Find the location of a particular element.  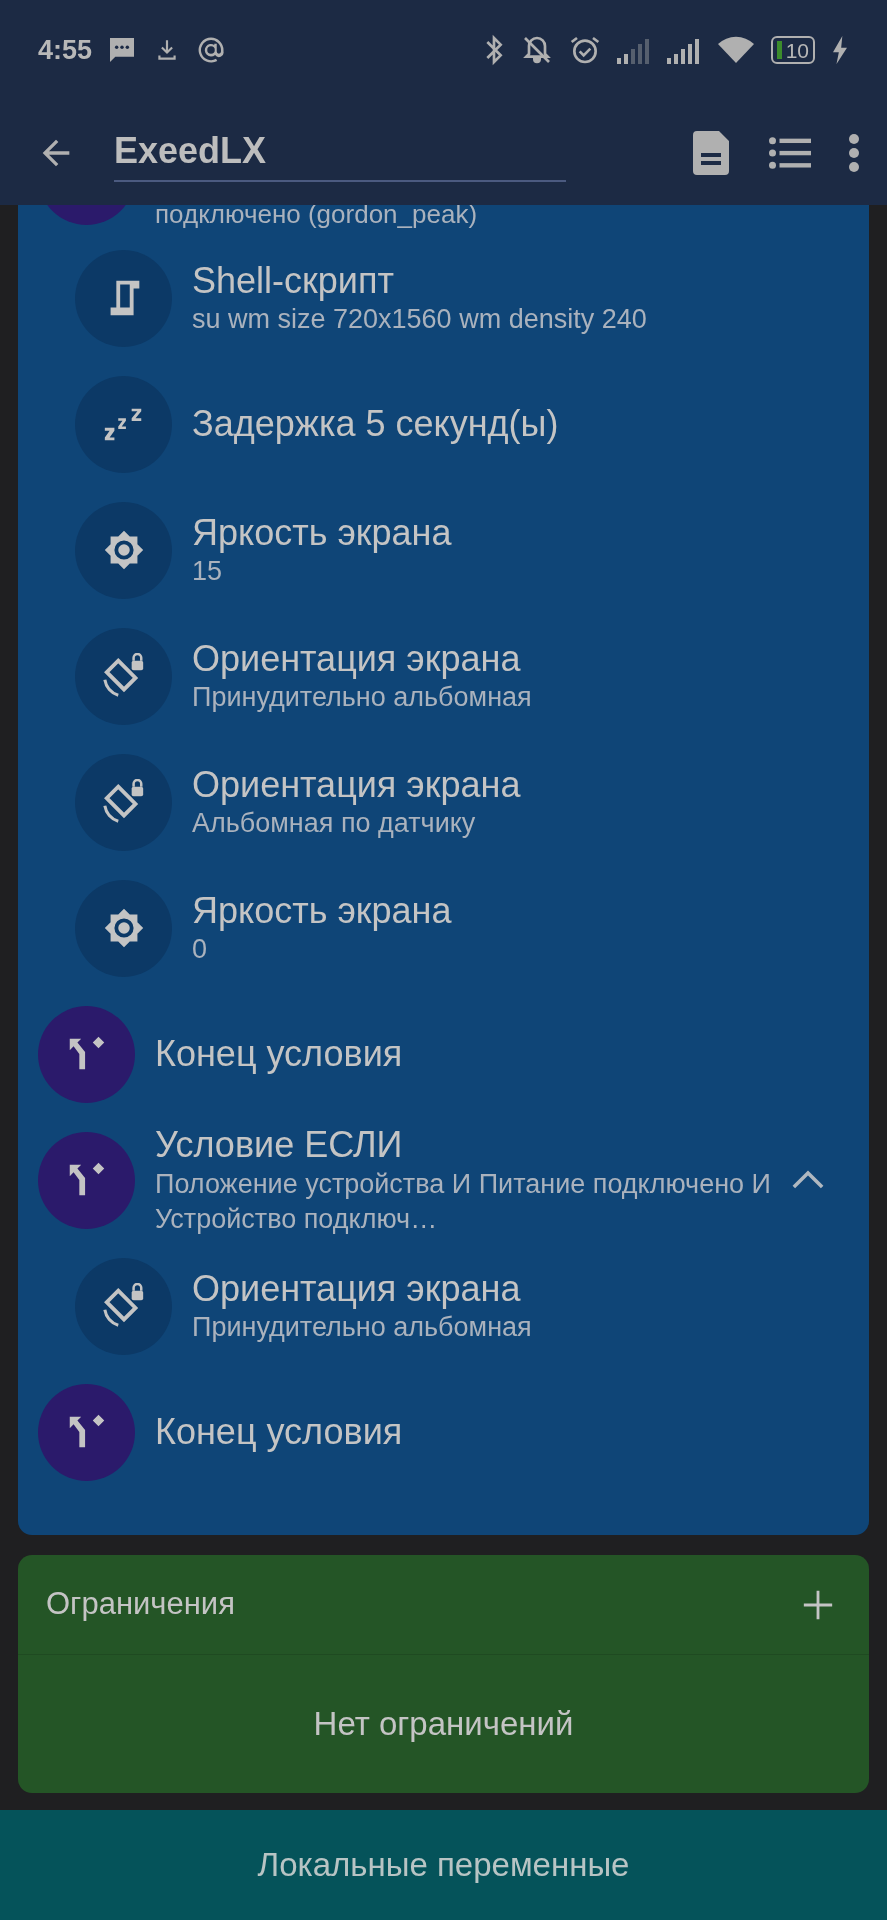

action-detail: Альбомная по датчику is located at coordinates (334, 824).